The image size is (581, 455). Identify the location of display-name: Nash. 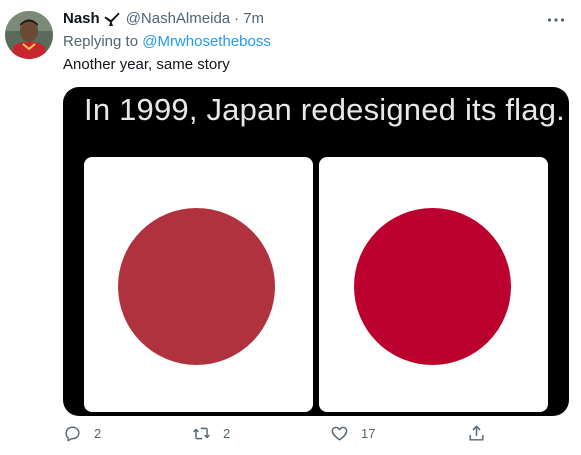
(81, 18).